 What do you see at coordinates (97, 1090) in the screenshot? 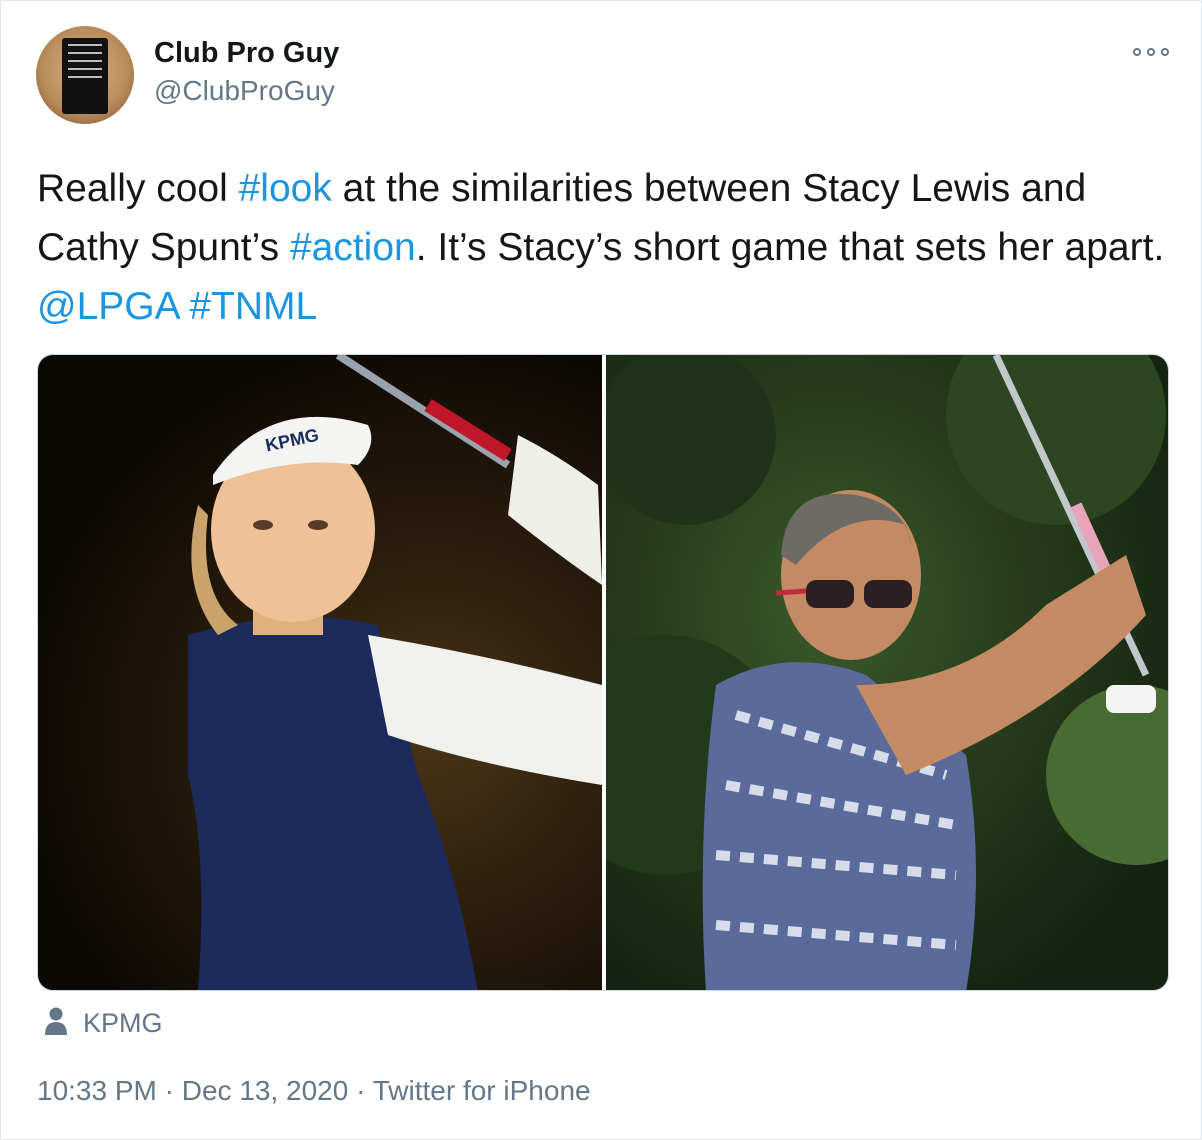
I see `tweet-time: 10:33 PM` at bounding box center [97, 1090].